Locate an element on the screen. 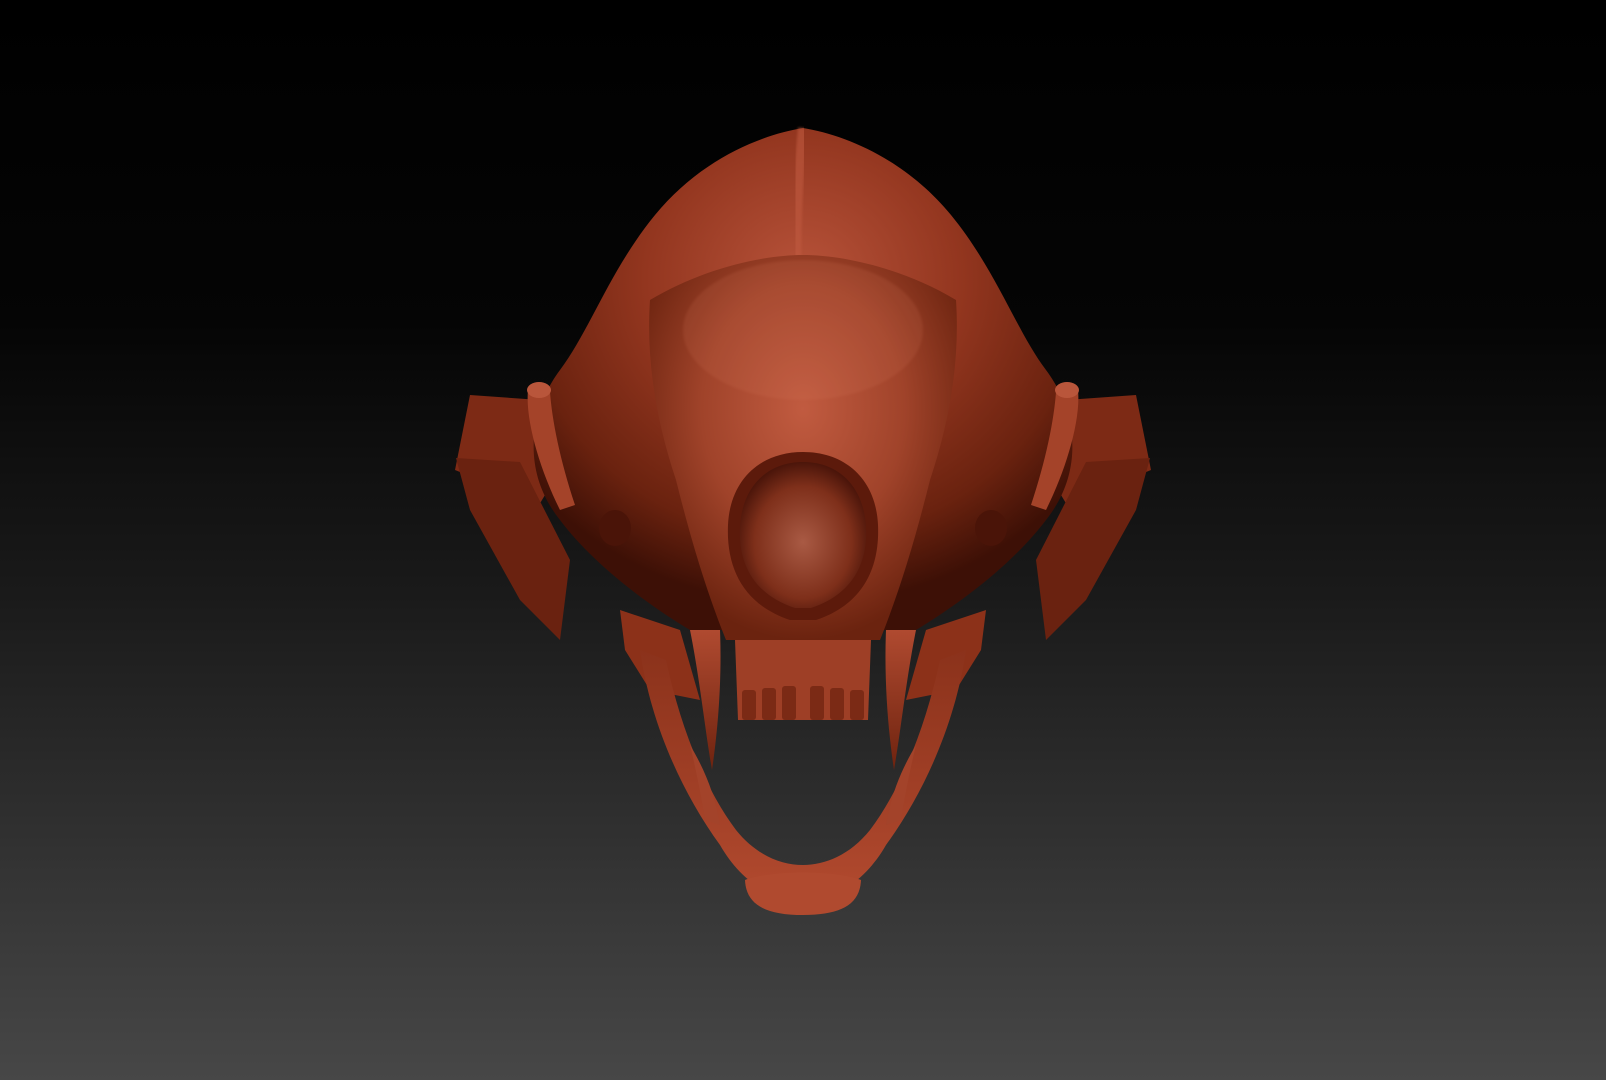 This screenshot has width=1606, height=1080. right-orbit is located at coordinates (991, 528).